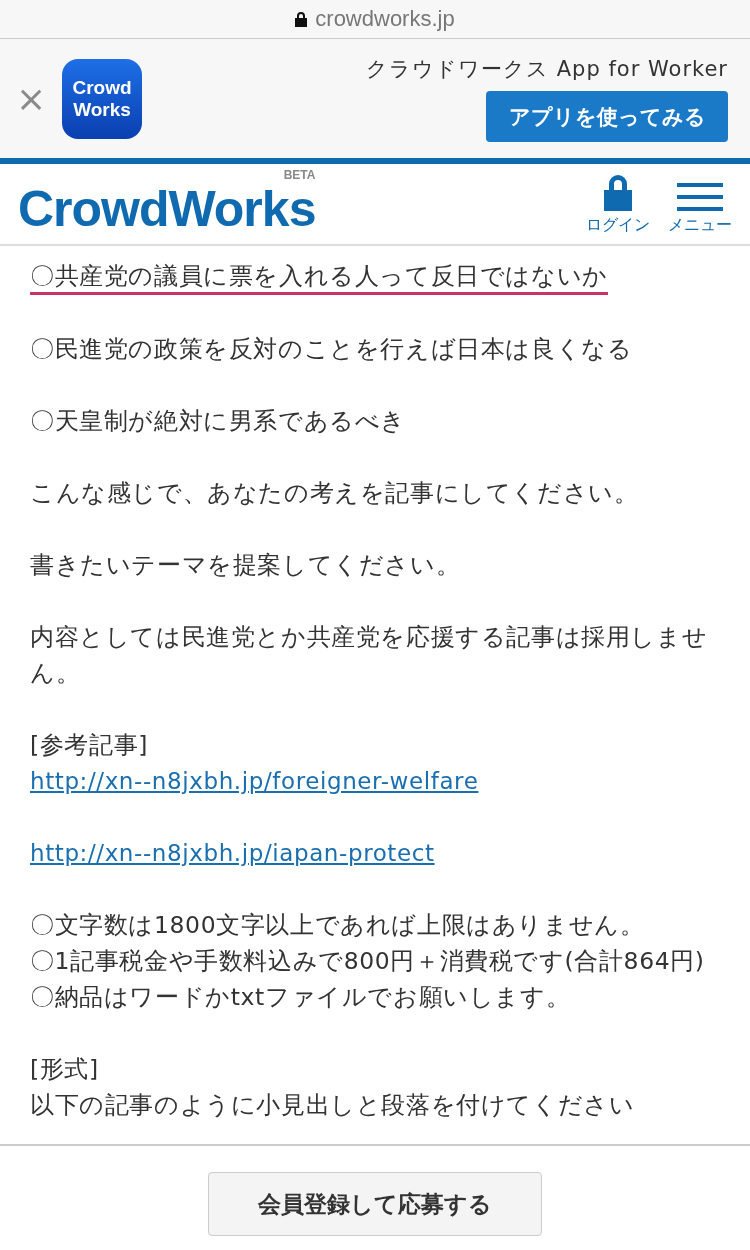 Image resolution: width=750 pixels, height=1250 pixels. What do you see at coordinates (375, 853) in the screenshot?
I see `link: http://xn--n8jxbh.jp/iapan-protect` at bounding box center [375, 853].